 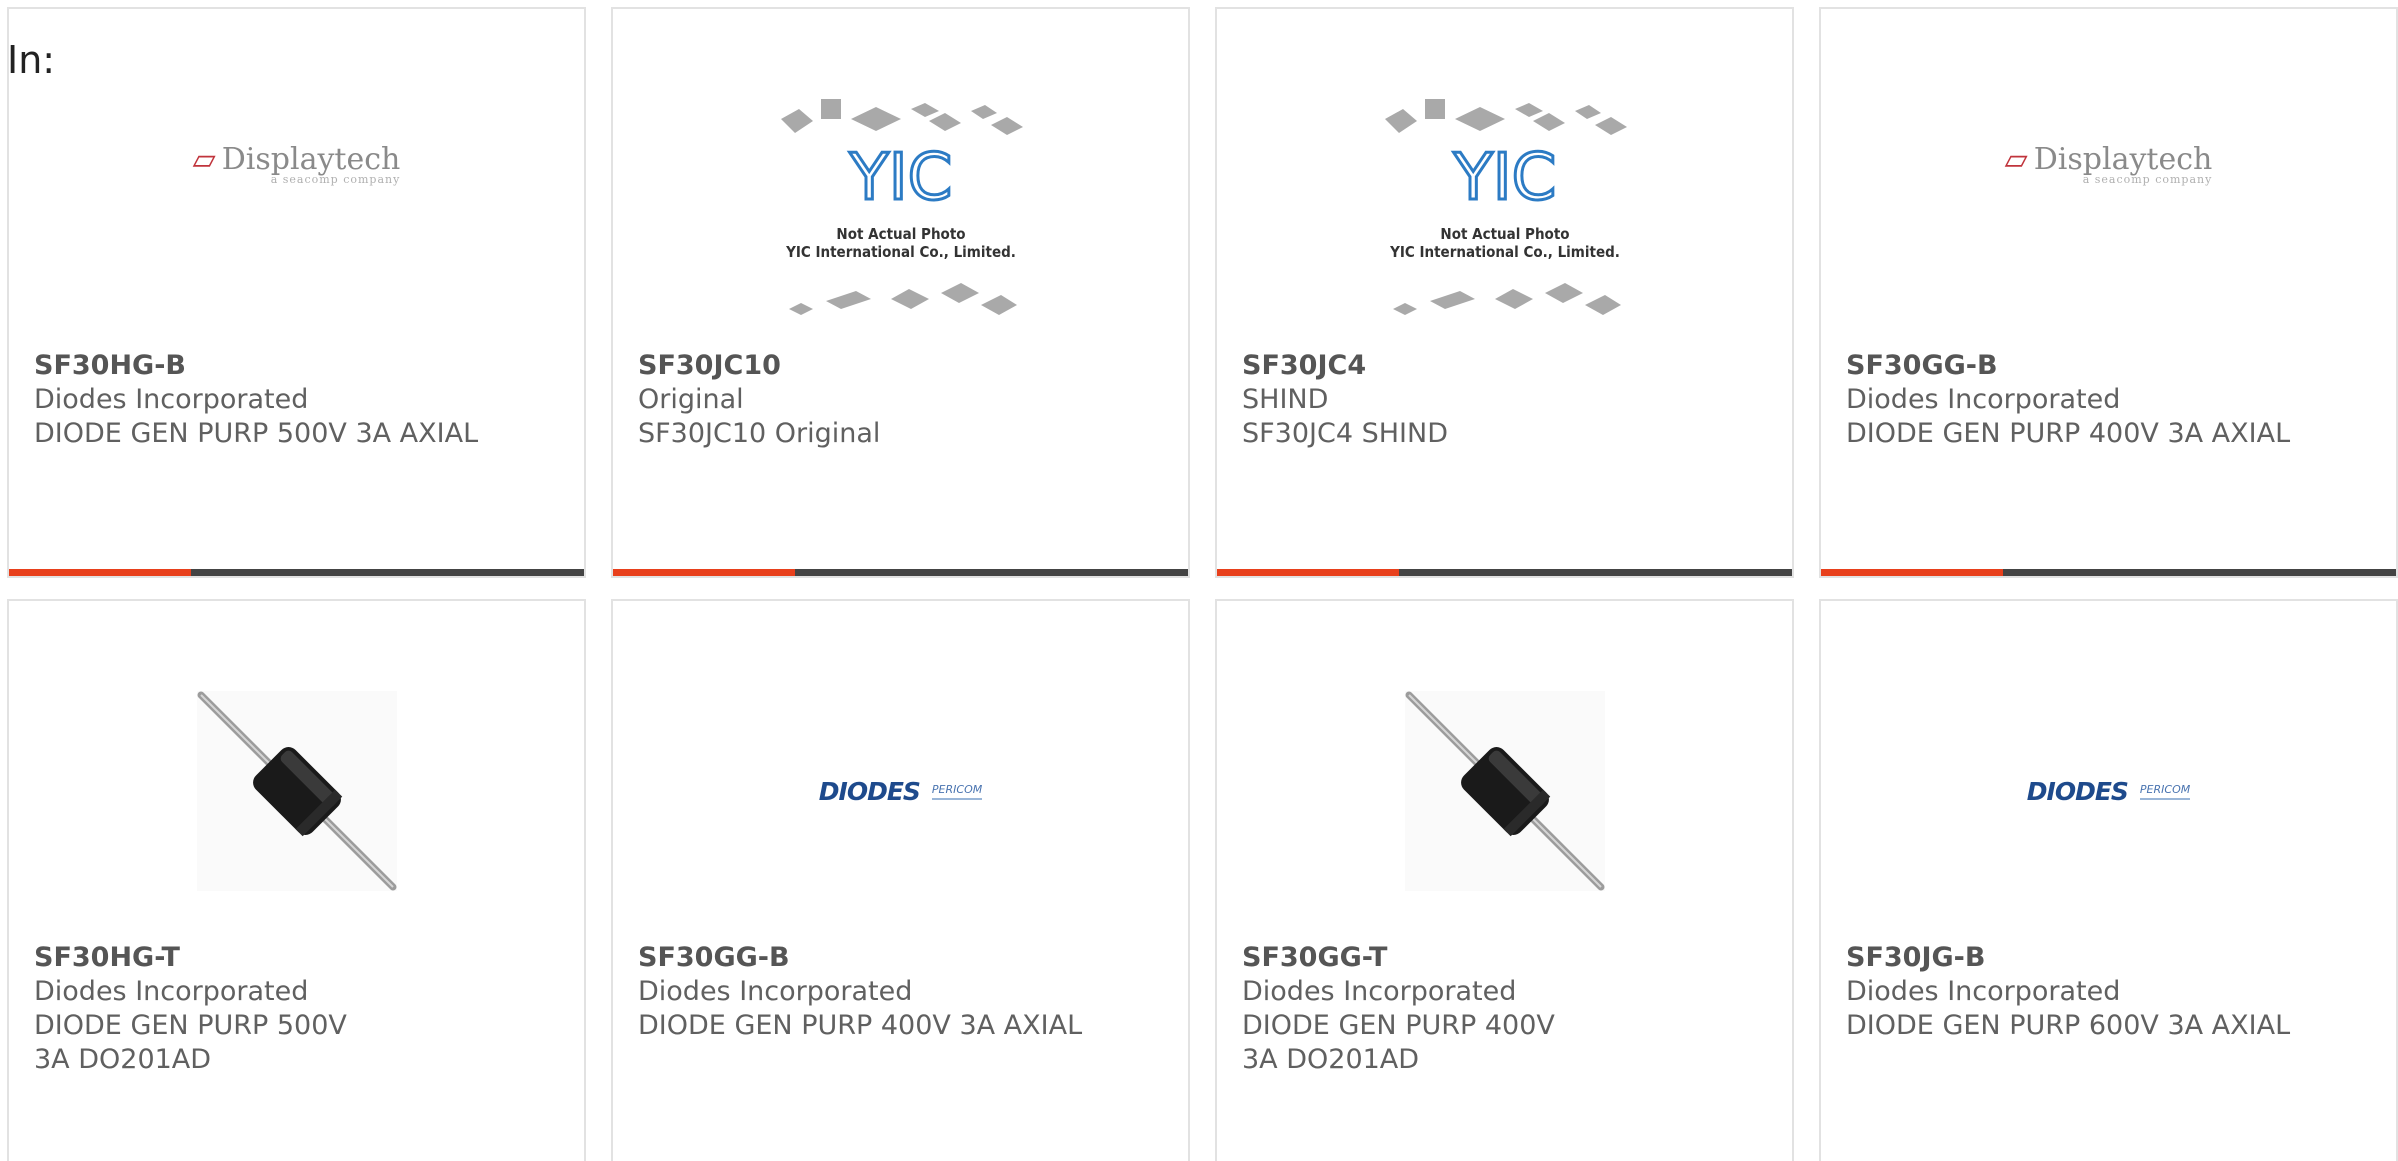 What do you see at coordinates (190, 1042) in the screenshot?
I see `description: DIODE GEN PURP 500V 3A DO201AD` at bounding box center [190, 1042].